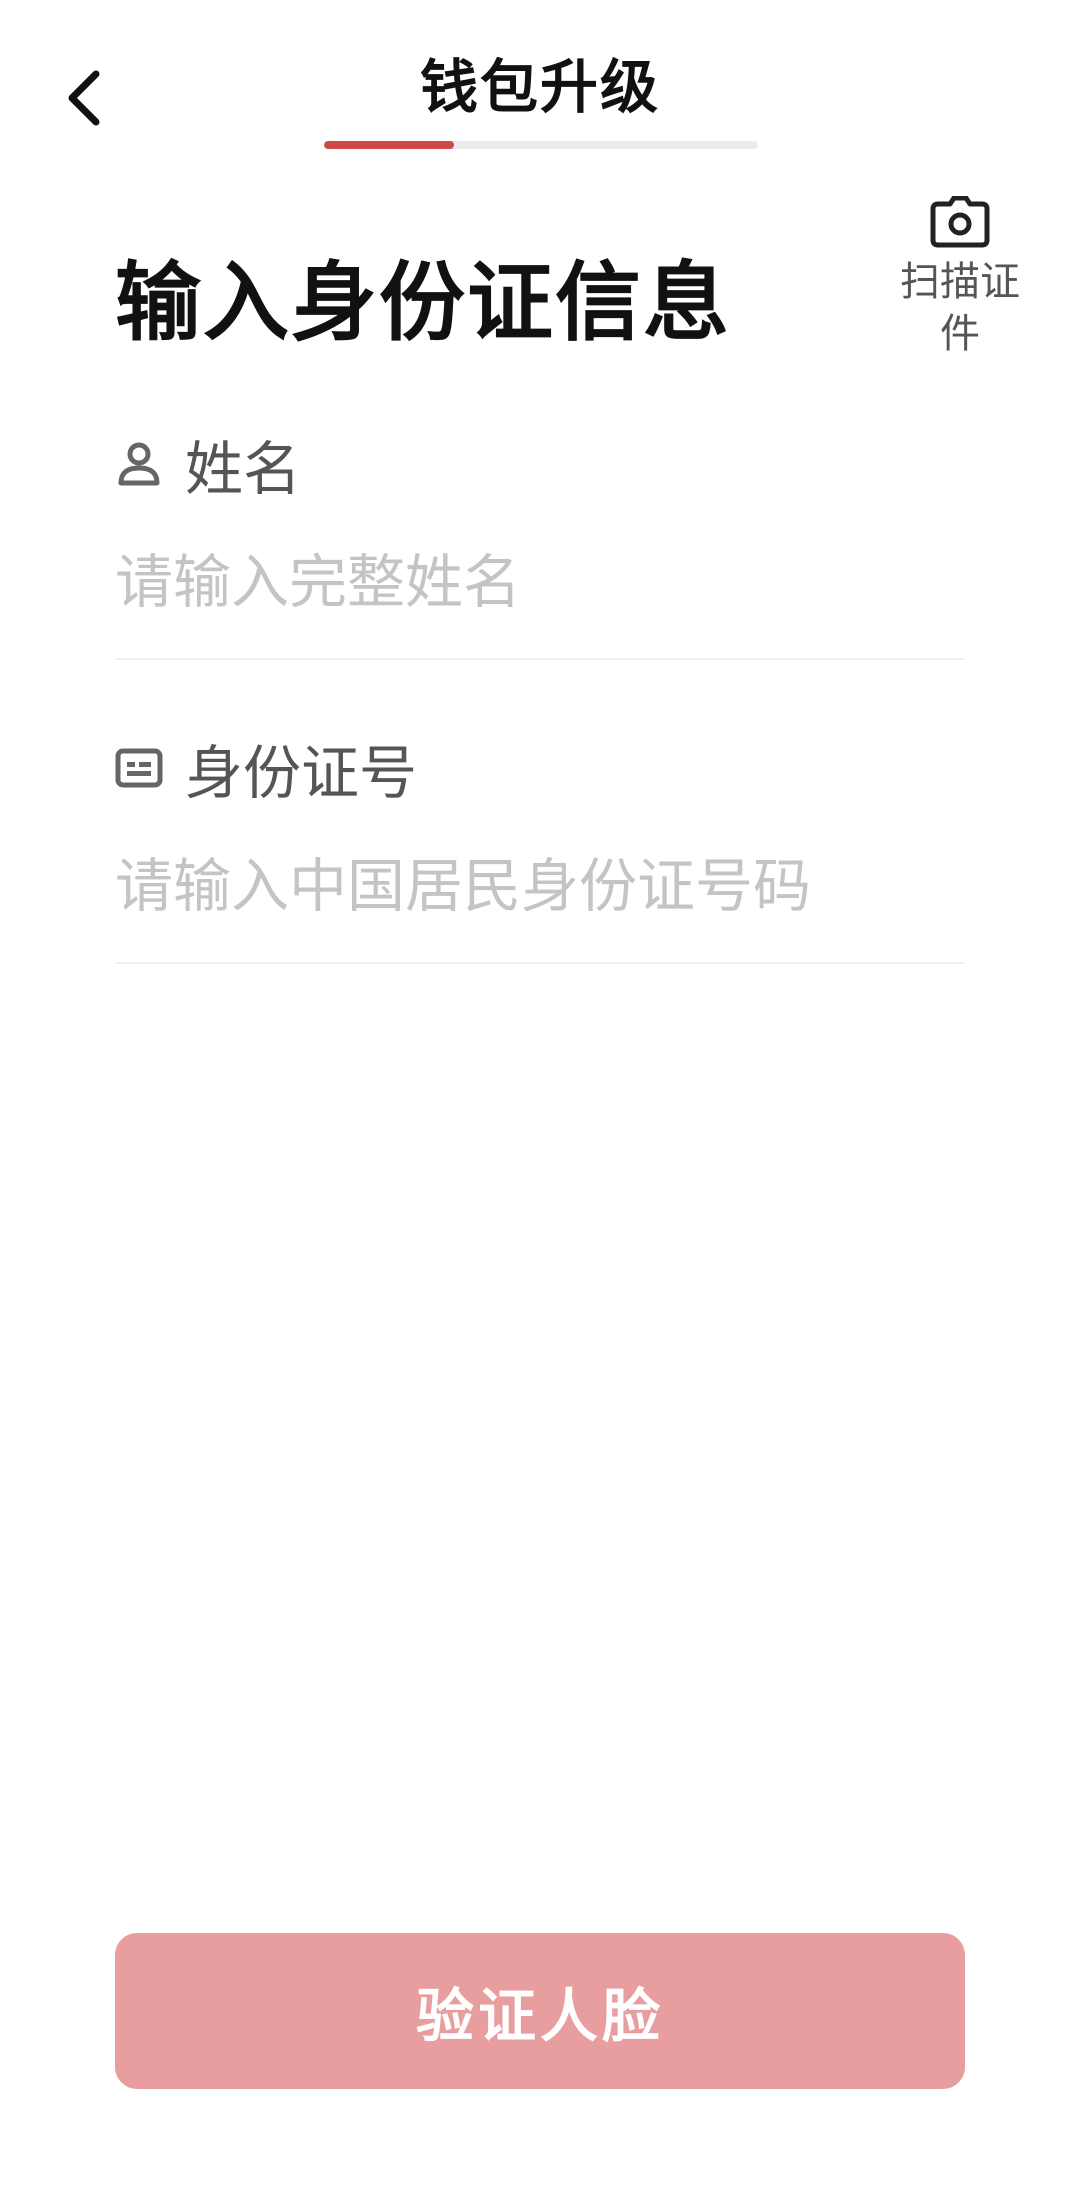 The height and width of the screenshot is (2198, 1080). What do you see at coordinates (389, 145) in the screenshot?
I see `progress-bar-fill` at bounding box center [389, 145].